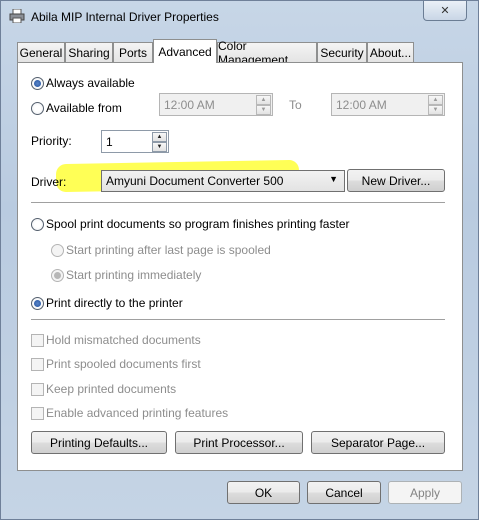  I want to click on keep-printed-label: Keep printed documents, so click(111, 389).